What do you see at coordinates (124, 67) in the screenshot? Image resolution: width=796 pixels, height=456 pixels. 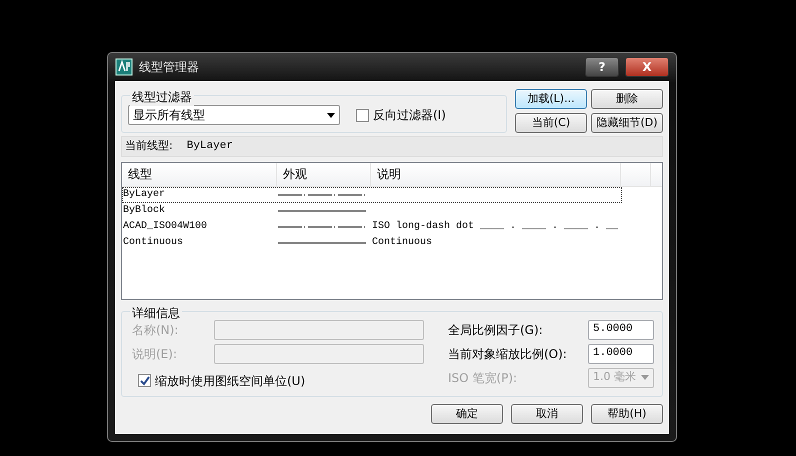 I see `app-icon` at bounding box center [124, 67].